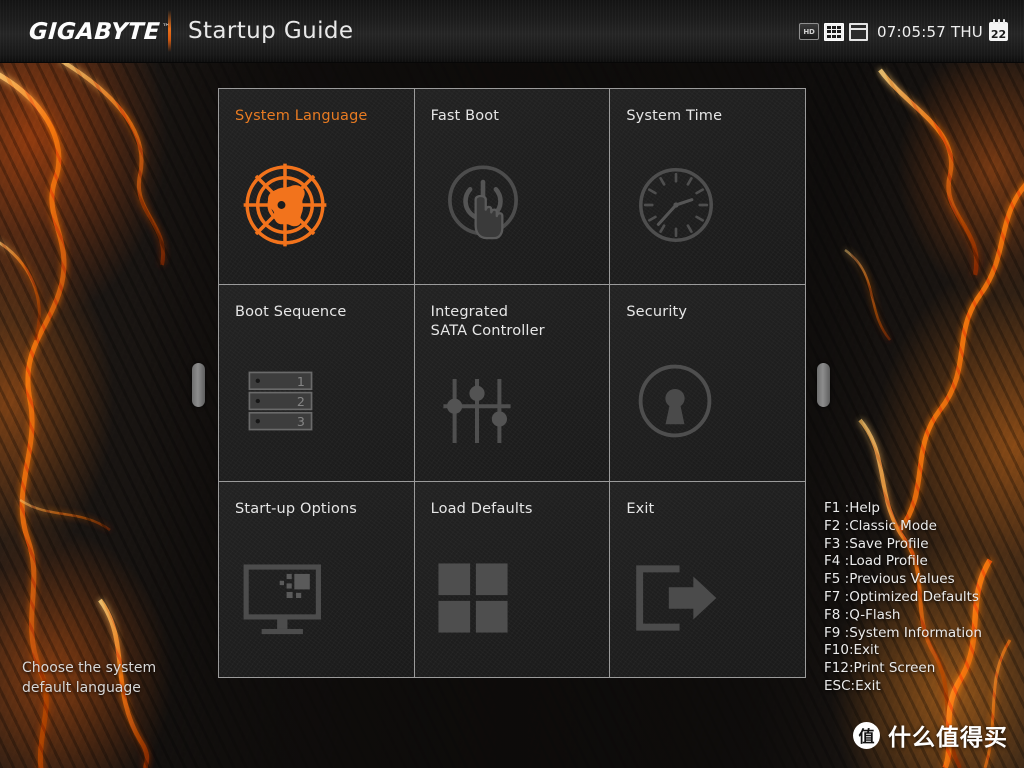  I want to click on keyhole-icon, so click(675, 401).